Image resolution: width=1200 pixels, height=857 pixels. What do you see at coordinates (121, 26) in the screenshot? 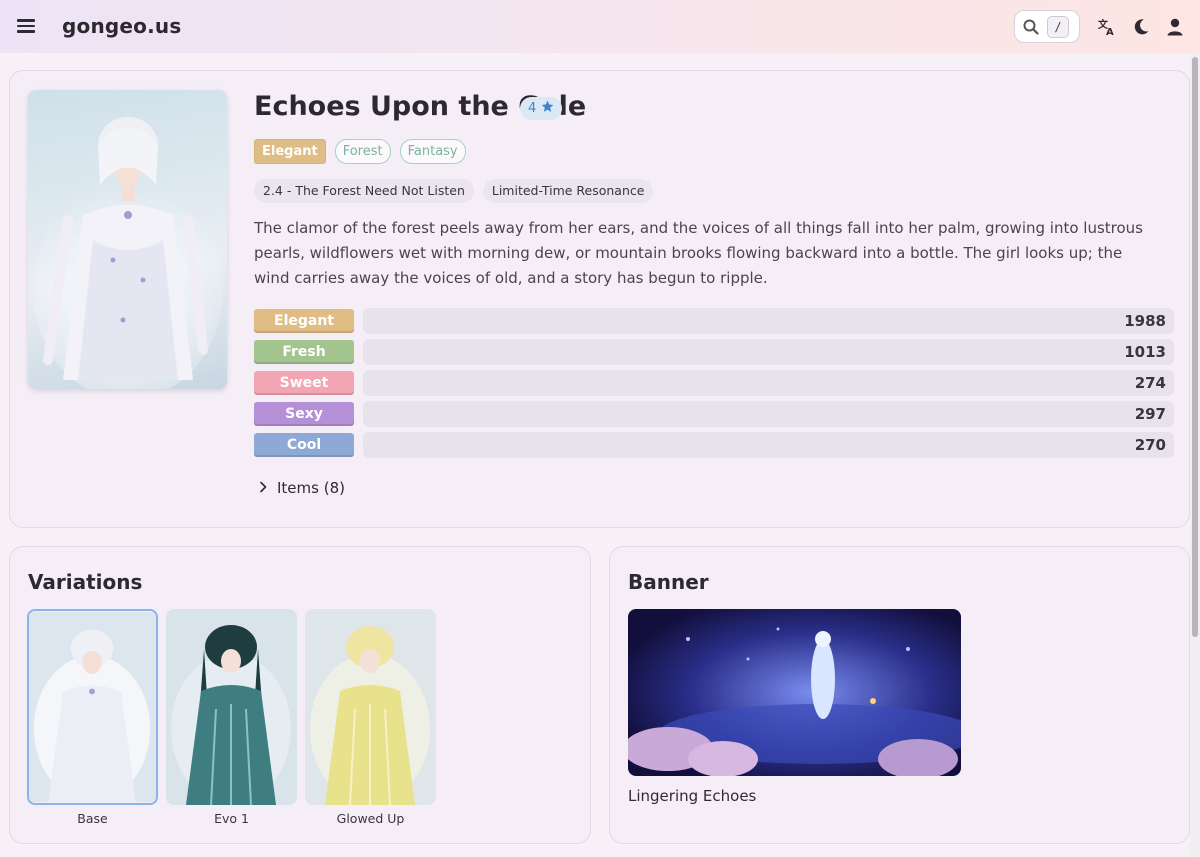
I see `site-logo: gongeo.us` at bounding box center [121, 26].